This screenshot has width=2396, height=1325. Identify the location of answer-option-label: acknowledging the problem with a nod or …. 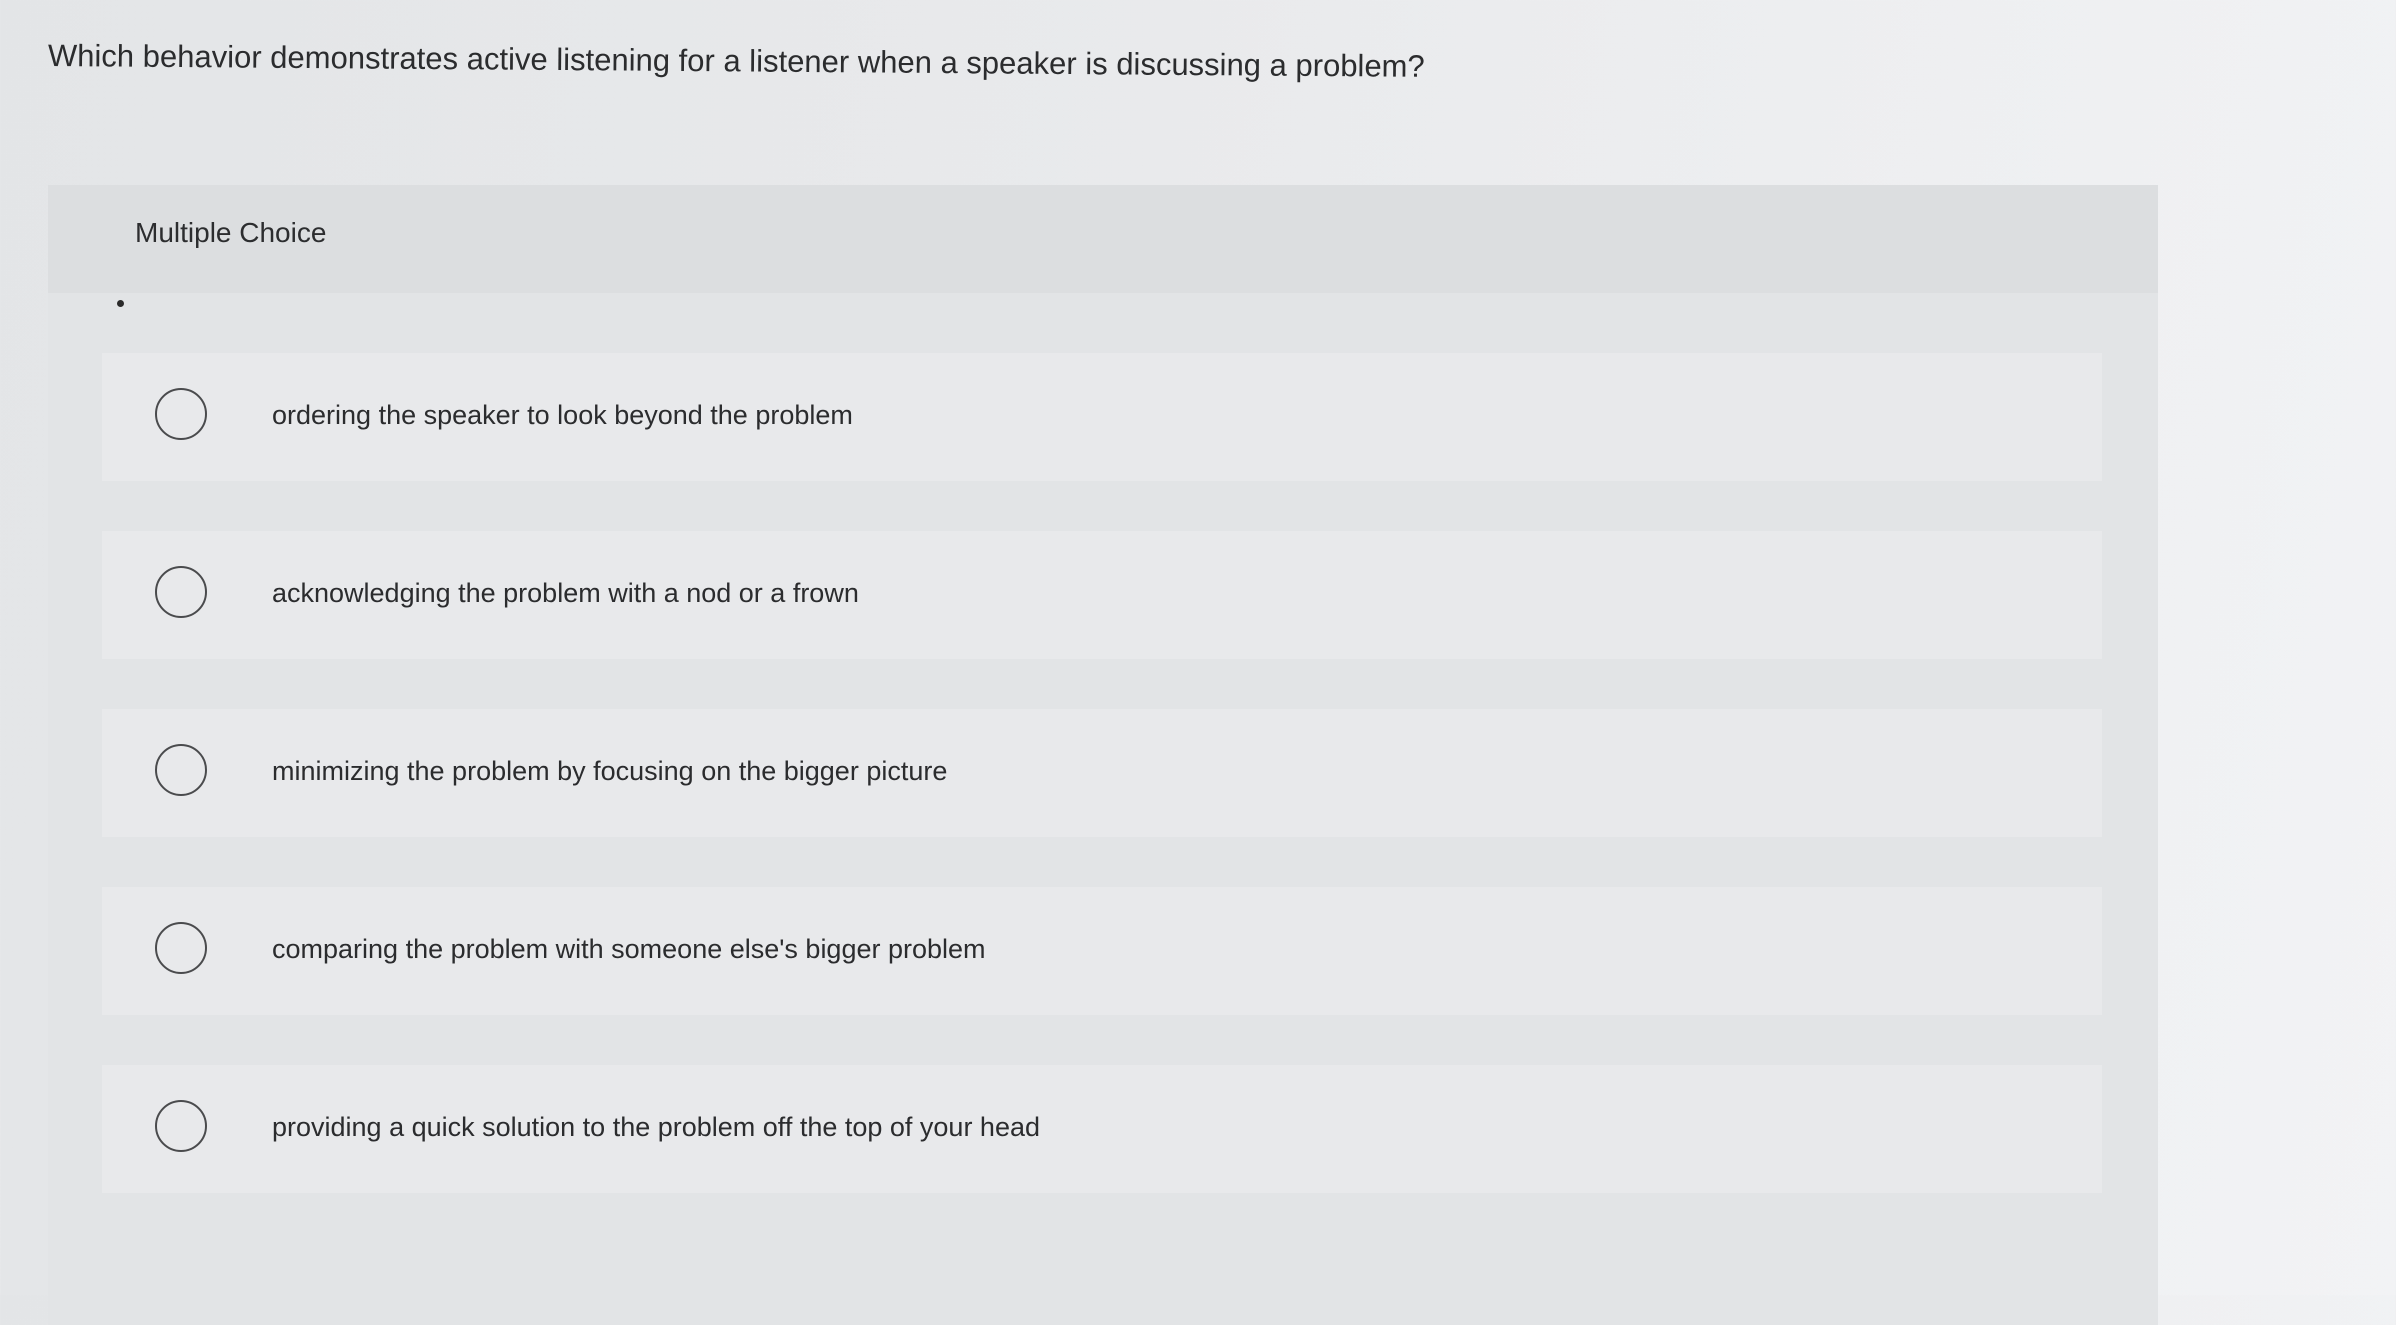
(565, 593).